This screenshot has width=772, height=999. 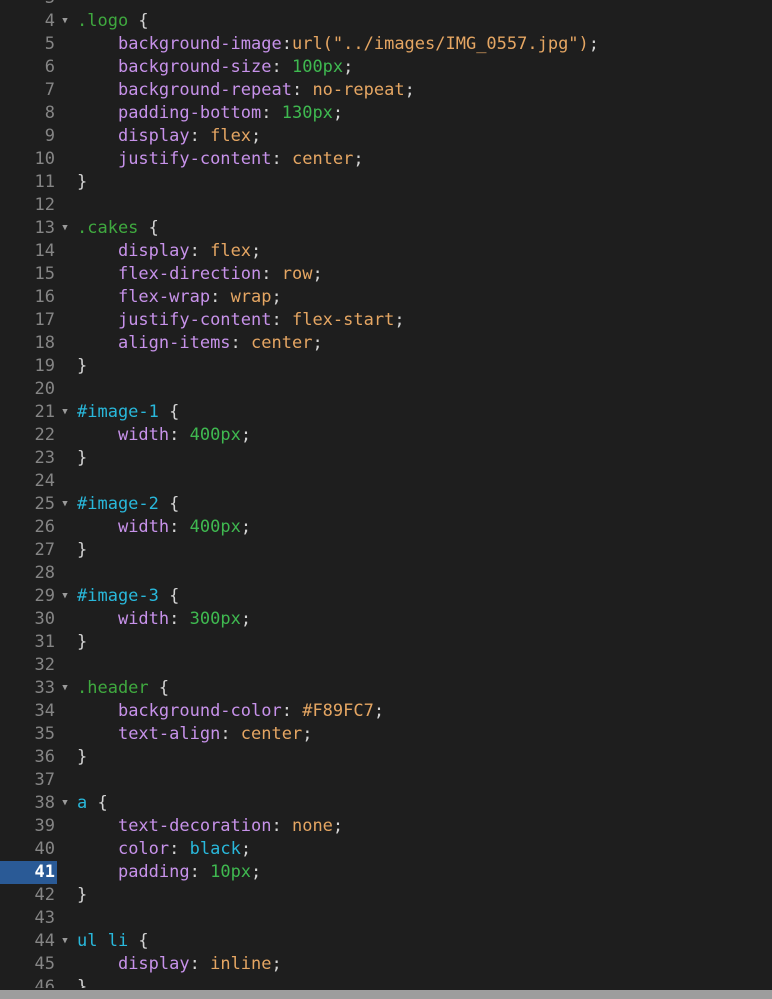 I want to click on line-gutter: 31▼, so click(x=36, y=642).